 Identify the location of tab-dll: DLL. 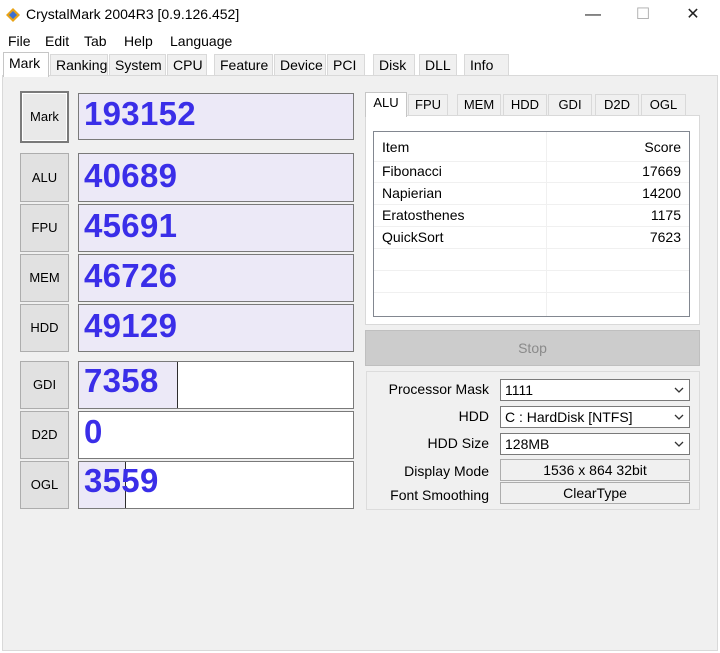
(438, 65).